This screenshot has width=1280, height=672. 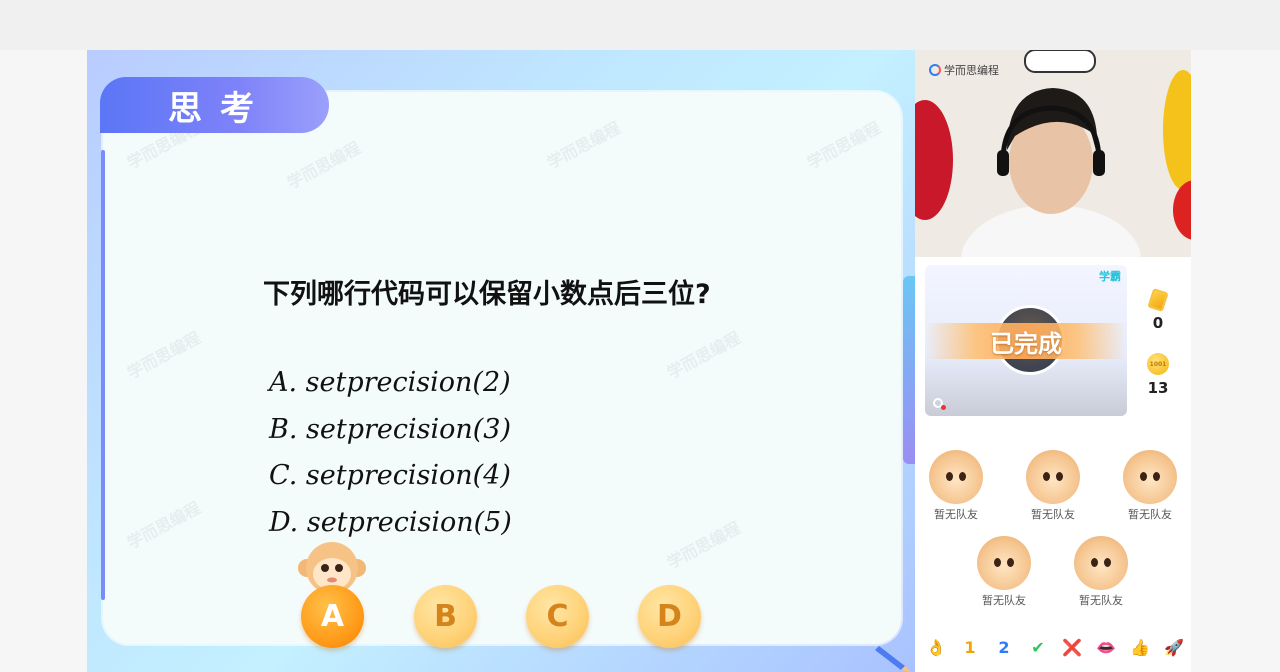 What do you see at coordinates (1140, 647) in the screenshot?
I see `thumbs-up-icon: 👍` at bounding box center [1140, 647].